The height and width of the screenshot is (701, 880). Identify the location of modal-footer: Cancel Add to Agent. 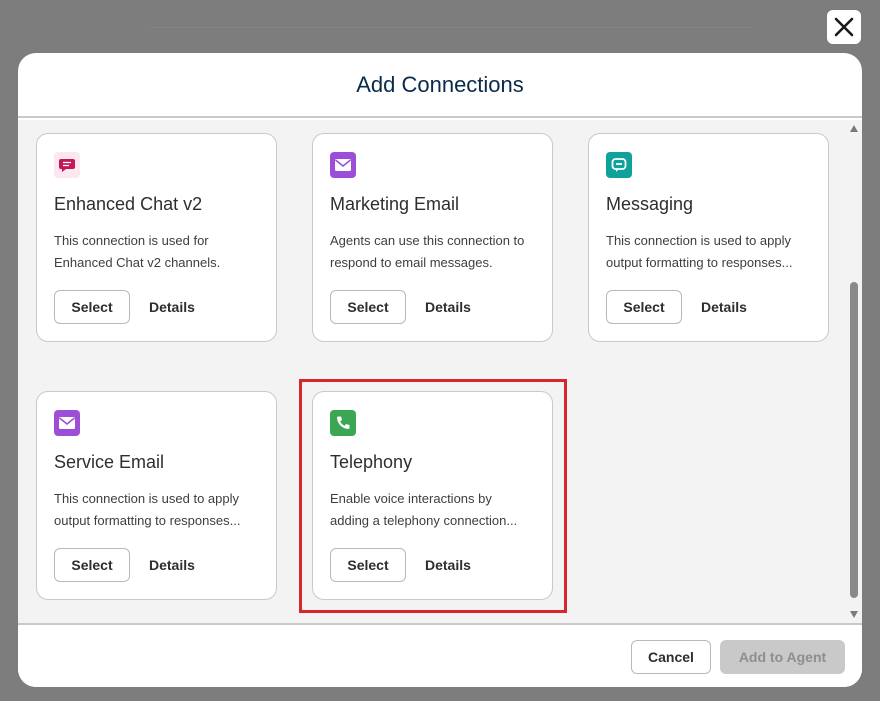
(440, 655).